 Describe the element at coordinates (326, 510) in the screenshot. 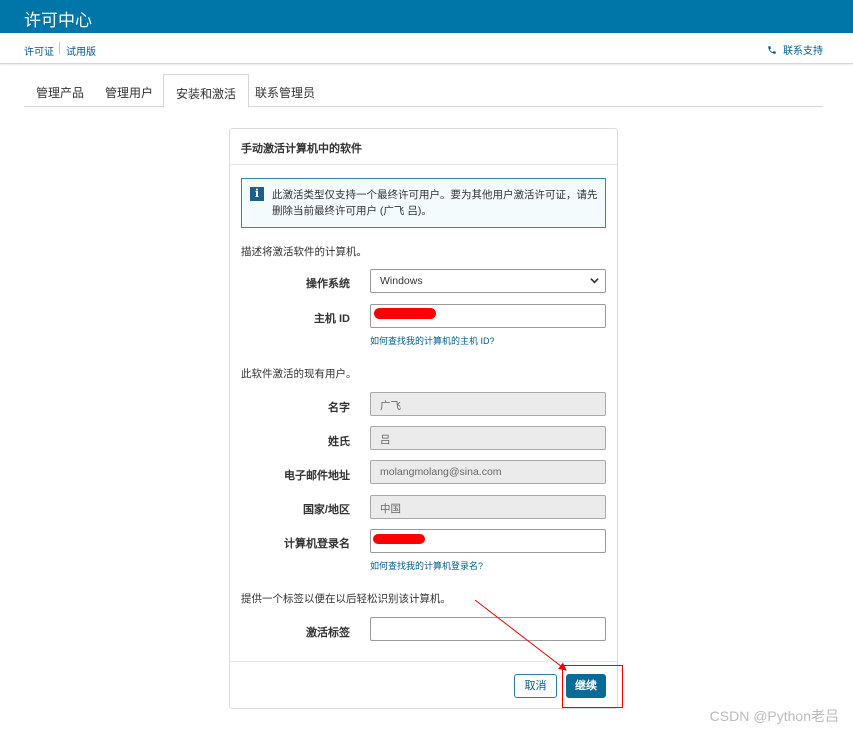

I see `country-label: 国家/地区` at that location.